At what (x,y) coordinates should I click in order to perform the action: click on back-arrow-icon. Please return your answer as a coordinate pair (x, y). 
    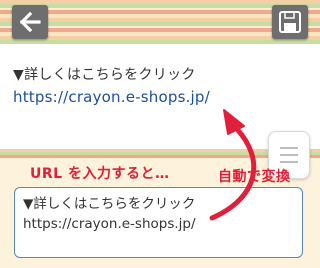
    Looking at the image, I should click on (30, 22).